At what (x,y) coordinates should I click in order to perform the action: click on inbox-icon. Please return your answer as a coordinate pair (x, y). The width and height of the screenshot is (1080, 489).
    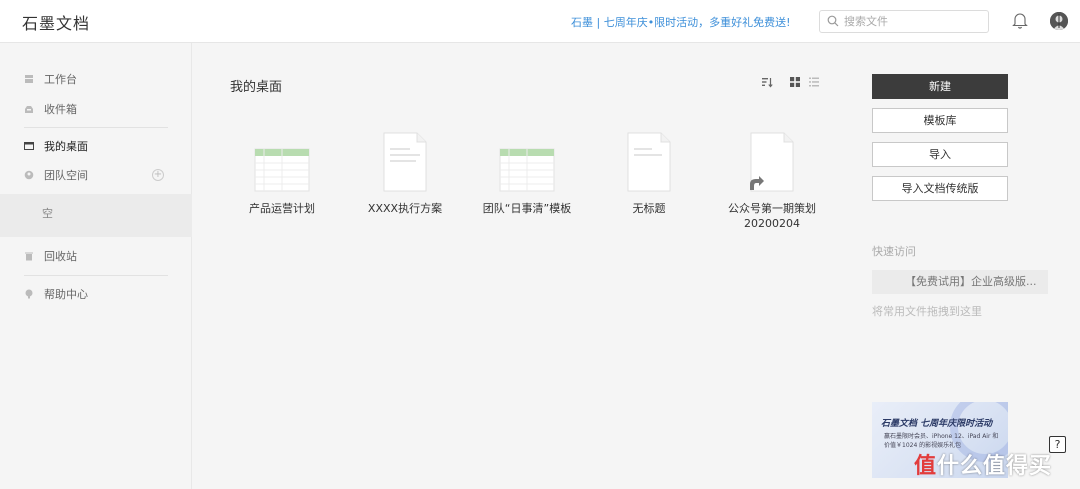
    Looking at the image, I should click on (29, 109).